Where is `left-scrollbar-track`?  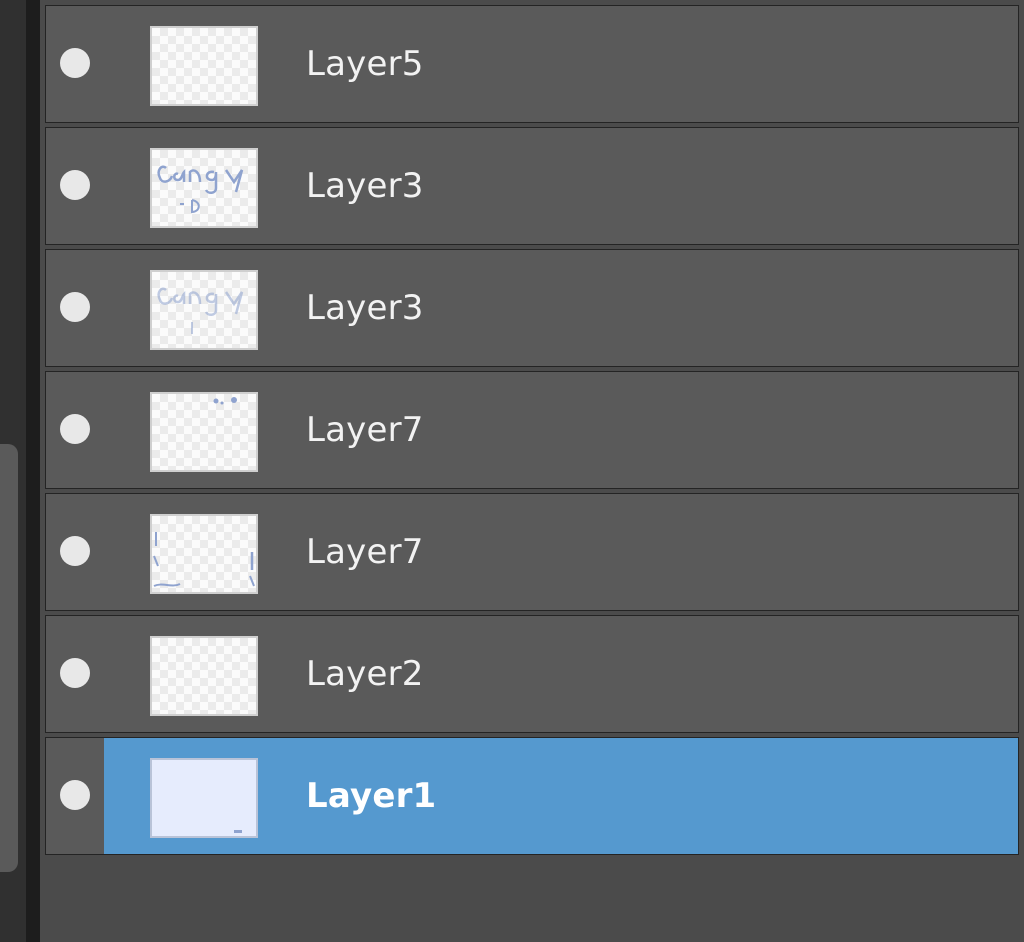 left-scrollbar-track is located at coordinates (13, 471).